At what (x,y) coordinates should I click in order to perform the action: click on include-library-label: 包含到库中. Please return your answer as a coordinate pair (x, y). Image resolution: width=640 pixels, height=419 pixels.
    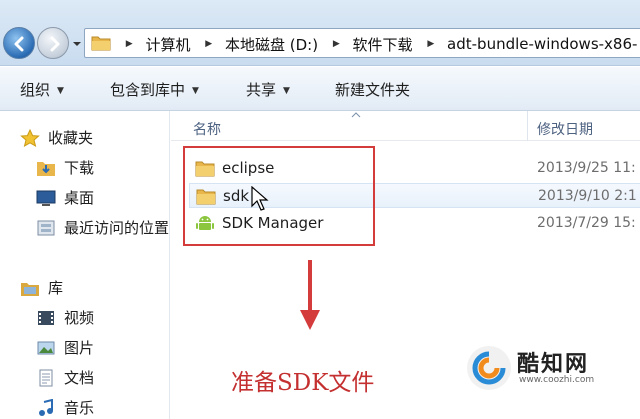
    Looking at the image, I should click on (148, 90).